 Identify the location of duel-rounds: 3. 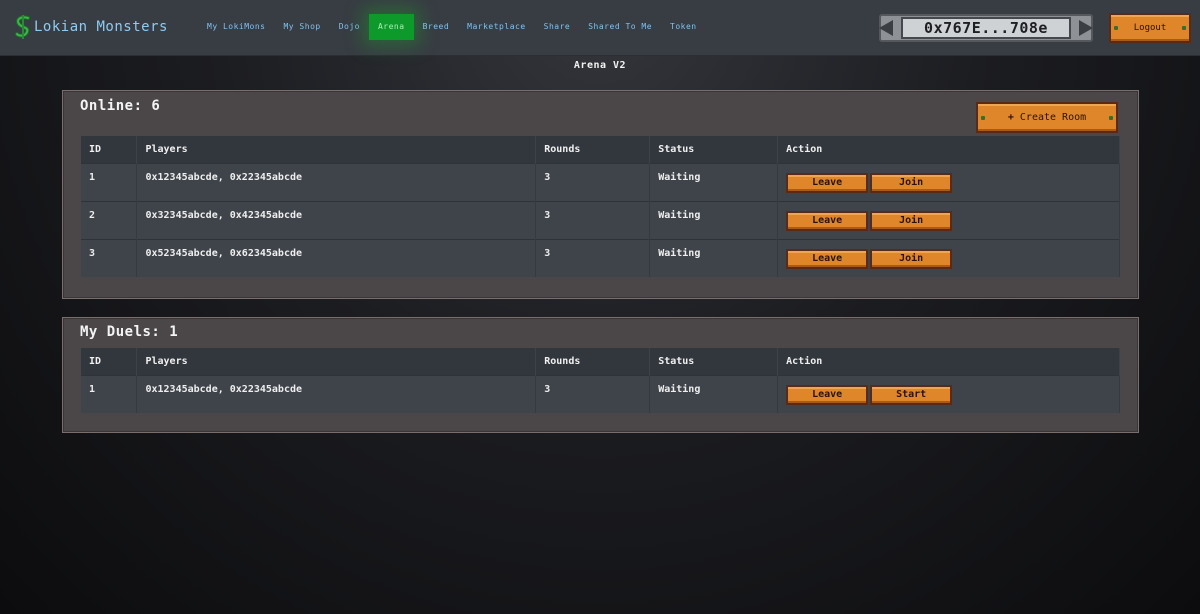
(593, 393).